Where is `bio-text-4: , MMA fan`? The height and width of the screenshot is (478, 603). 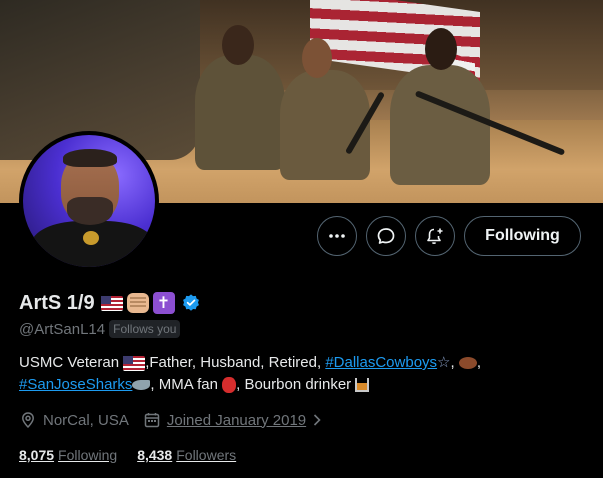
bio-text-4: , MMA fan is located at coordinates (186, 384).